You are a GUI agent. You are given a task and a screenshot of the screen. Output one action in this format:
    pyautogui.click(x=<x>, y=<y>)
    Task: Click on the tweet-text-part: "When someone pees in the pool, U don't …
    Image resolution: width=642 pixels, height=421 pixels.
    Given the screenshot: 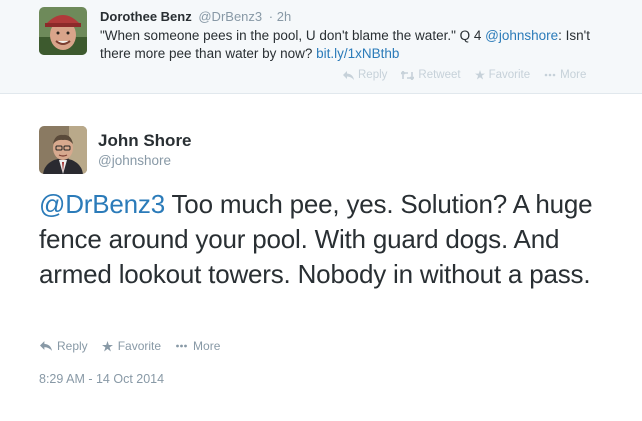 What is the action you would take?
    pyautogui.click(x=293, y=35)
    